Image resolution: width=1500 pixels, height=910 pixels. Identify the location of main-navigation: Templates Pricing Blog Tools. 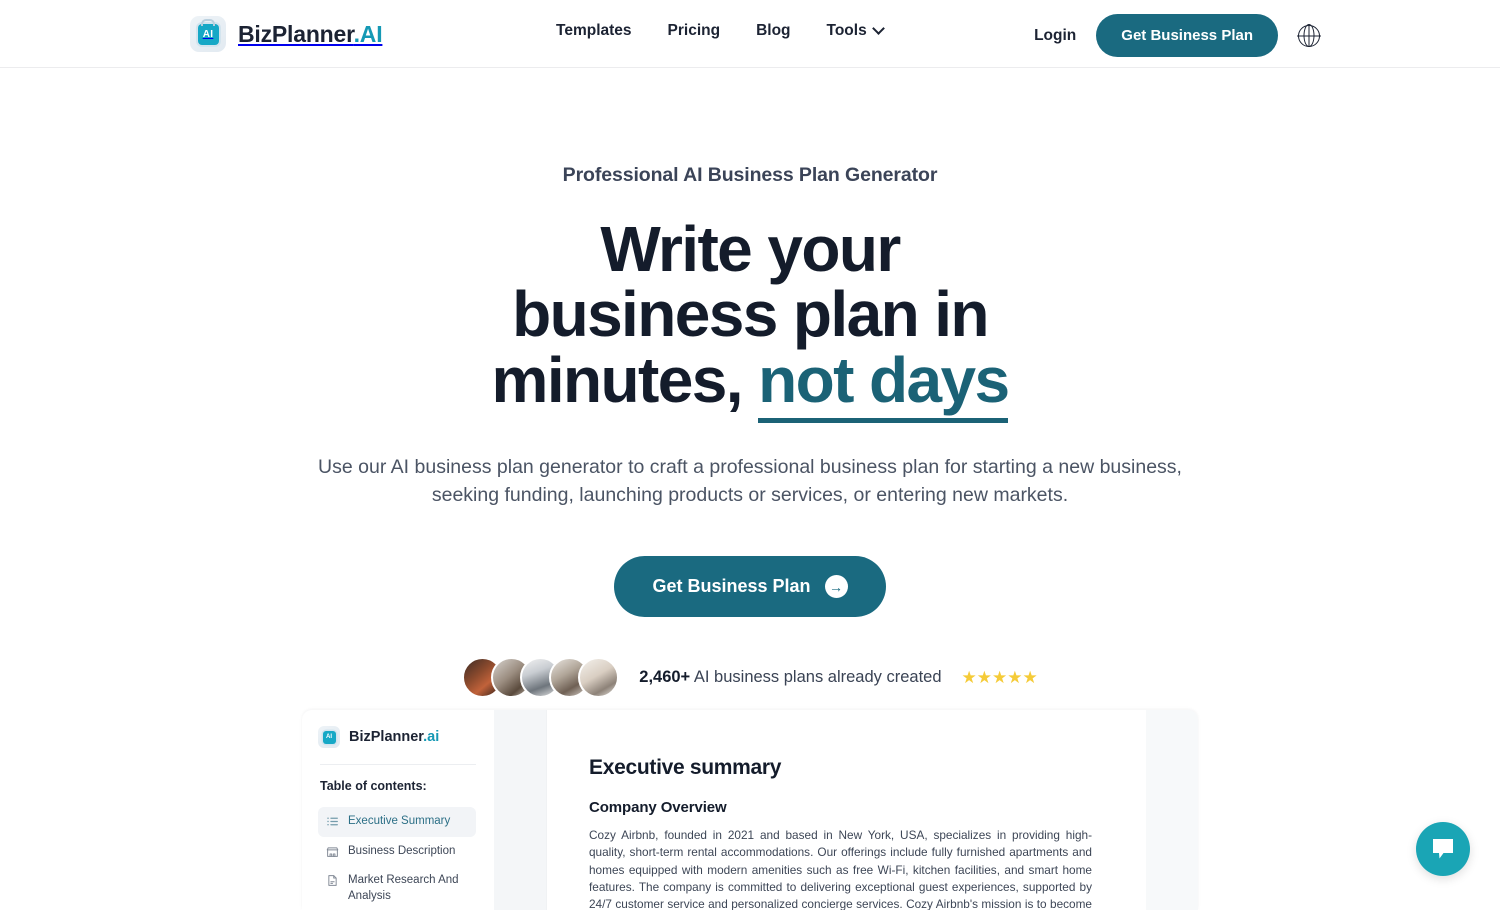
(719, 31).